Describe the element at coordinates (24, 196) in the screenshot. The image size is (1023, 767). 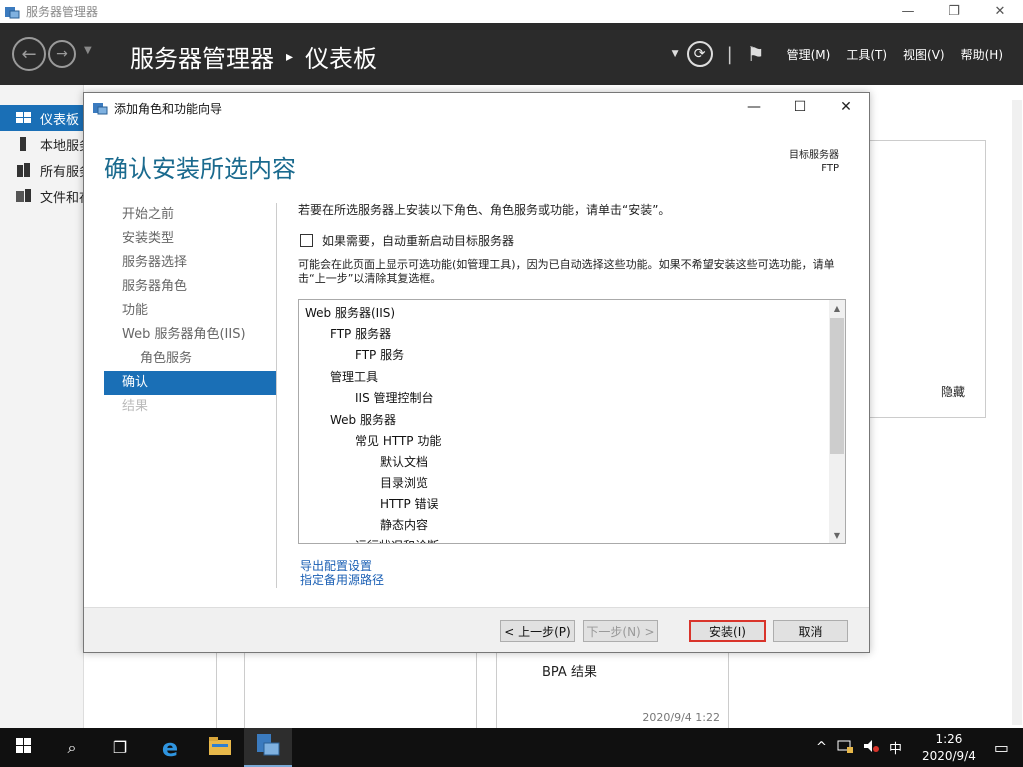
I see `file-storage-icon` at that location.